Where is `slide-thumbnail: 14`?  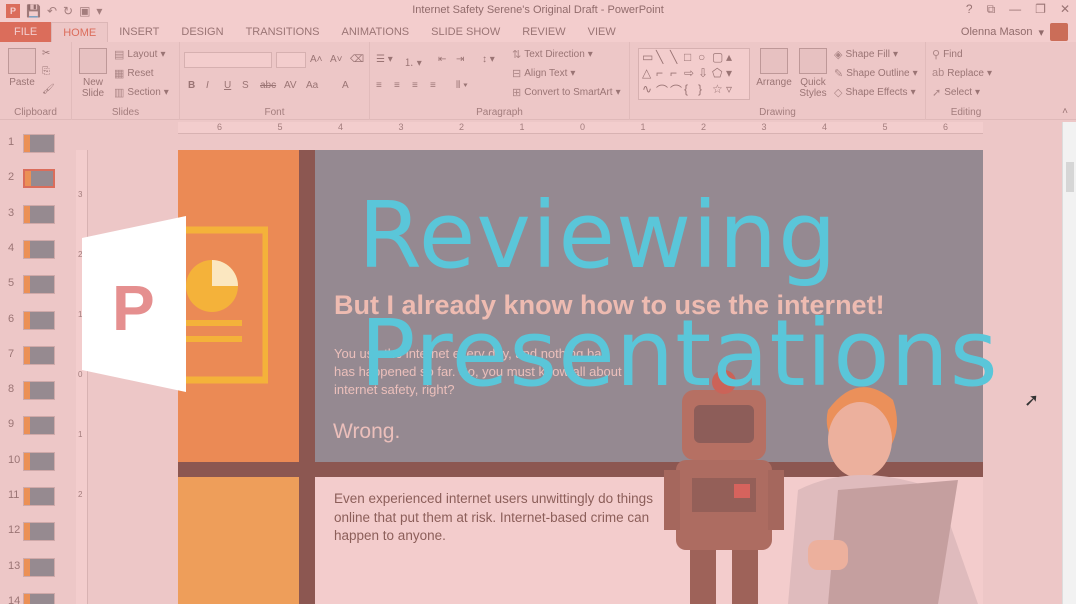
slide-thumbnail: 14 is located at coordinates (32, 597).